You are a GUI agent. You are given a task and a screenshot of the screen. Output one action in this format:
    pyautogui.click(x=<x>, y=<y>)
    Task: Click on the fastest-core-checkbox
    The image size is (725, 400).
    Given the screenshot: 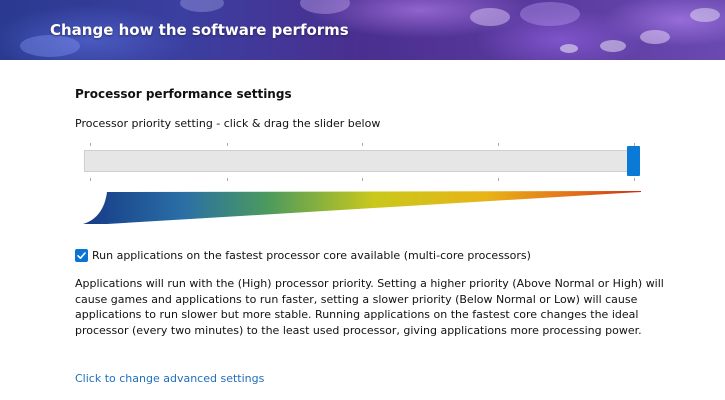 What is the action you would take?
    pyautogui.click(x=81, y=255)
    